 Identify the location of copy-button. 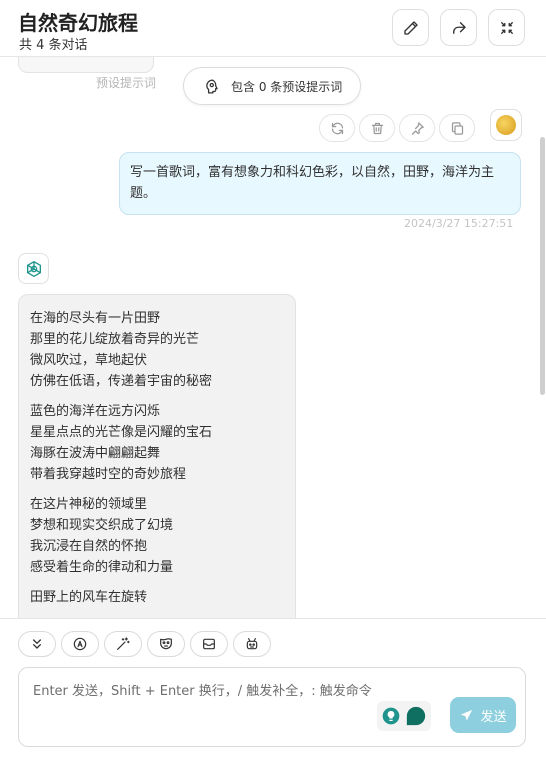
(457, 128).